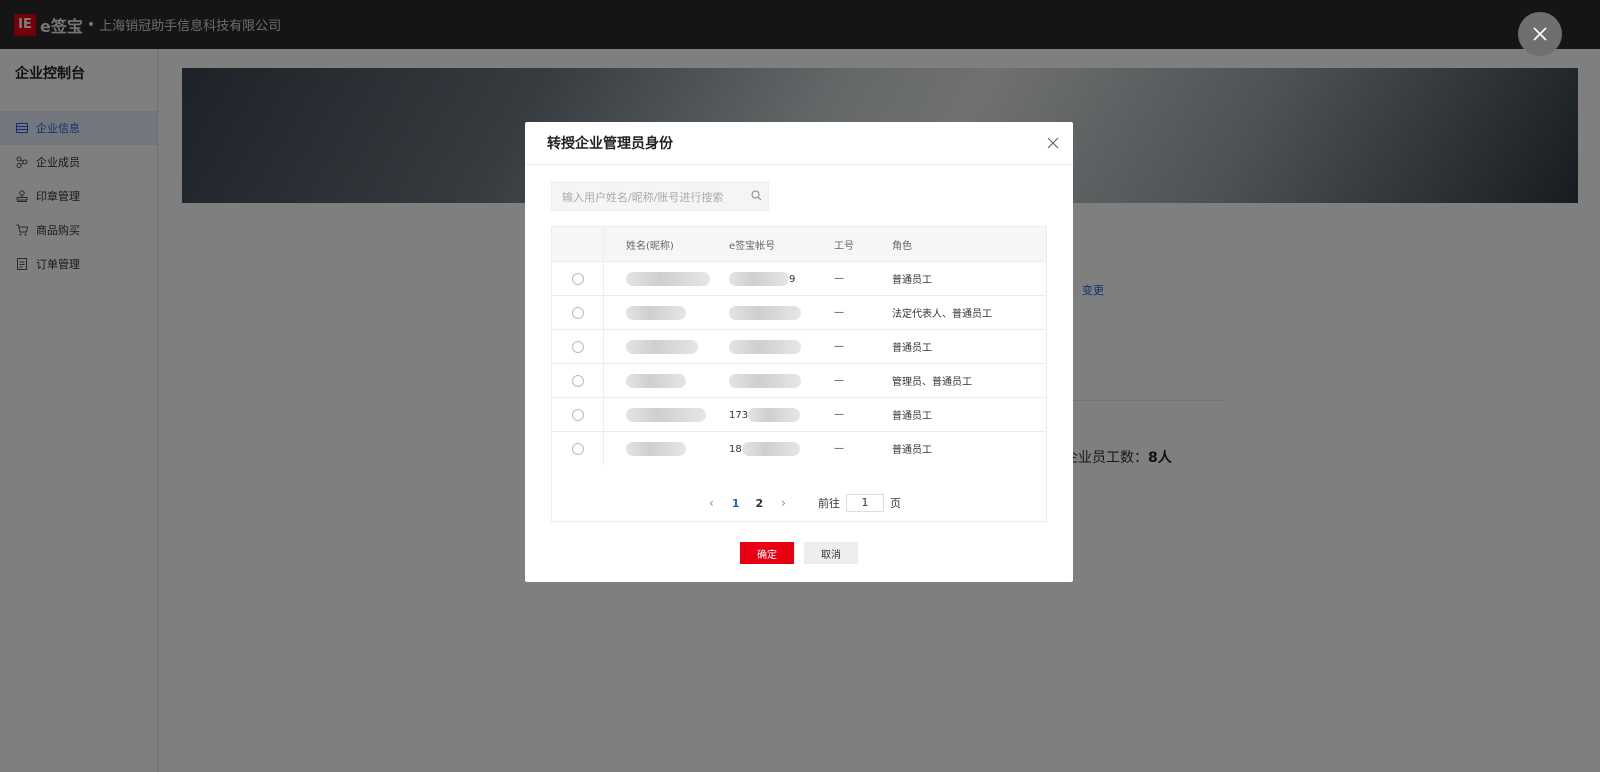 The width and height of the screenshot is (1600, 772). What do you see at coordinates (736, 503) in the screenshot?
I see `page-1: 1` at bounding box center [736, 503].